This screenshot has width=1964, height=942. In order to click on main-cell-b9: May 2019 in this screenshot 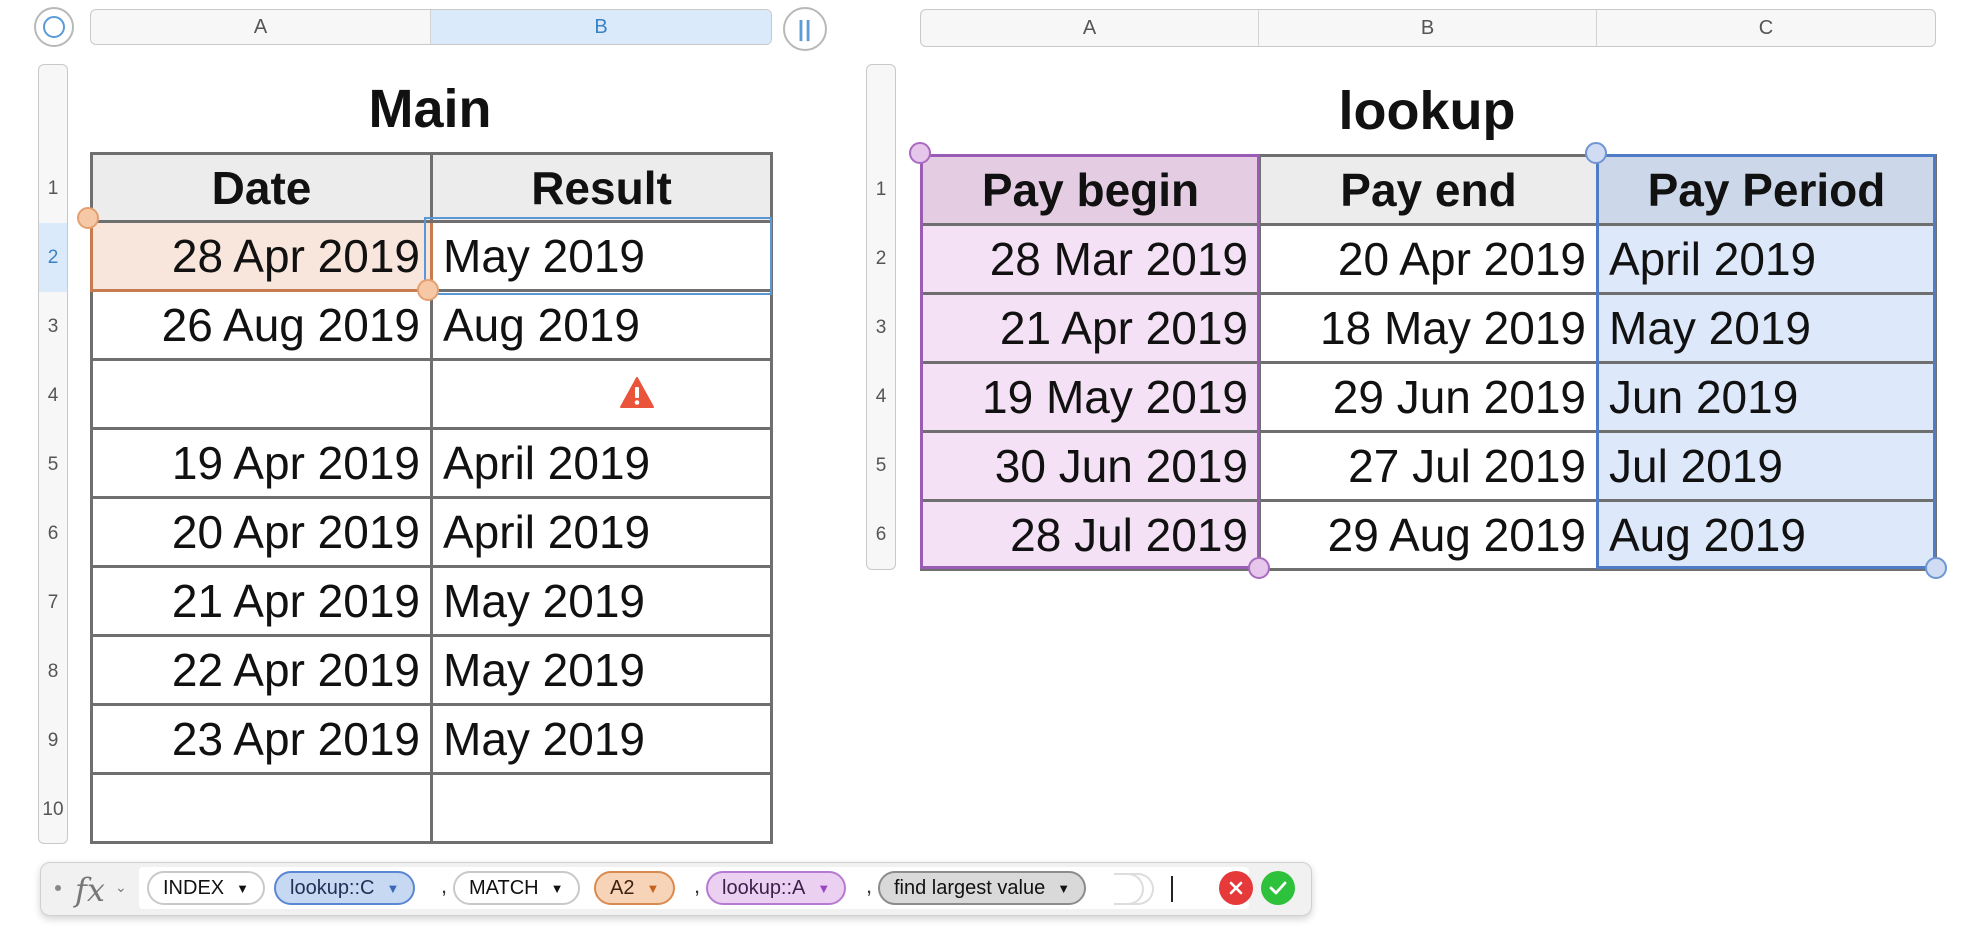, I will do `click(601, 739)`.